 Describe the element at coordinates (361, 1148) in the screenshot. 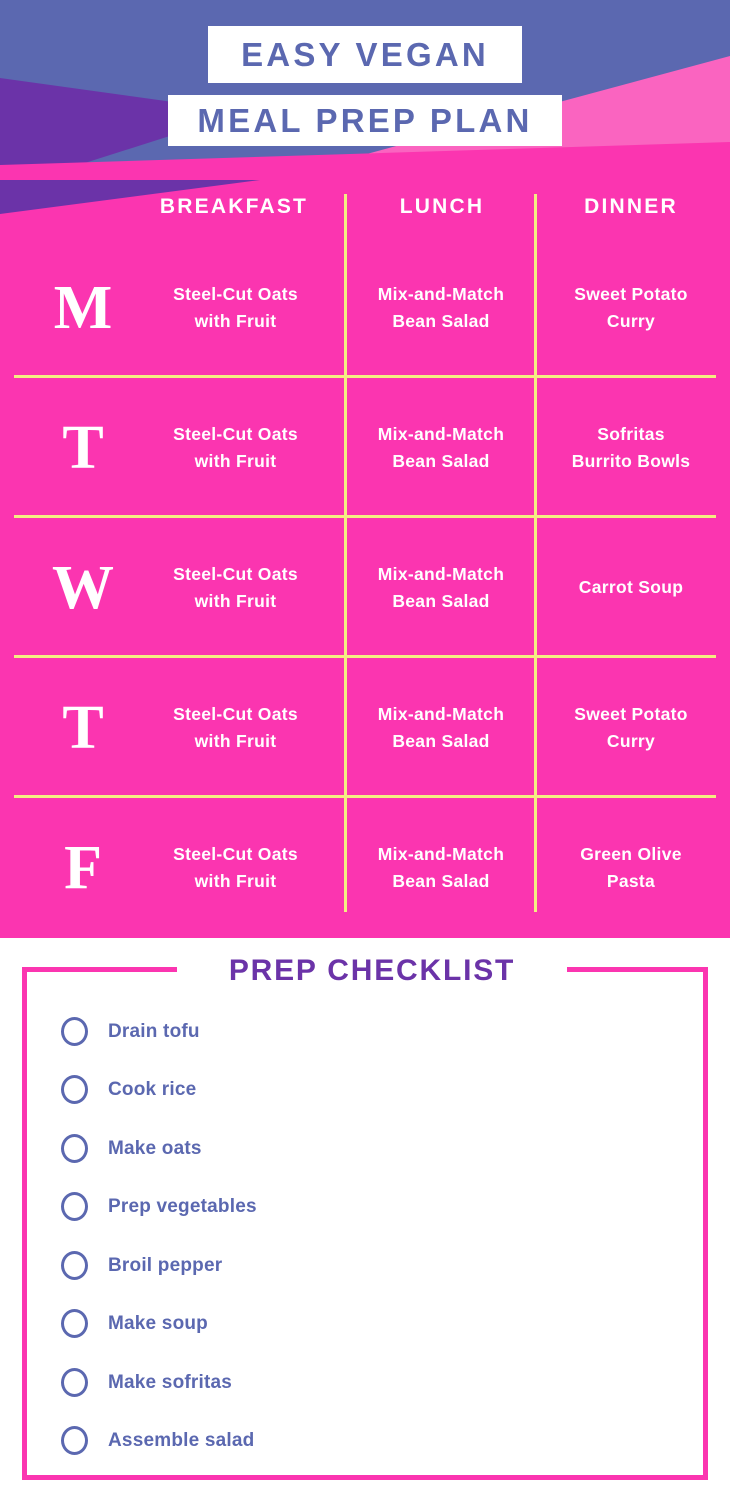

I see `list-item: Make oats` at that location.